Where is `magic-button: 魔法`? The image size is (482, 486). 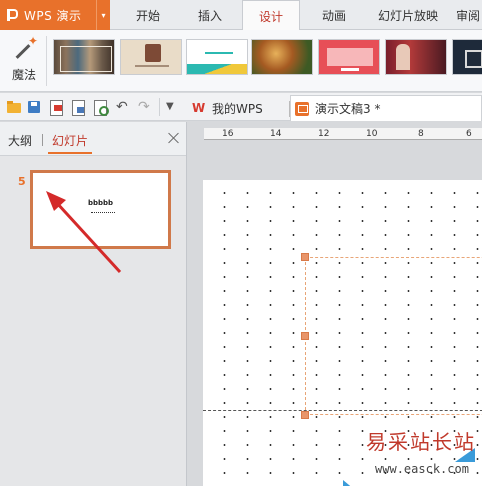
magic-button: 魔法 is located at coordinates (24, 62).